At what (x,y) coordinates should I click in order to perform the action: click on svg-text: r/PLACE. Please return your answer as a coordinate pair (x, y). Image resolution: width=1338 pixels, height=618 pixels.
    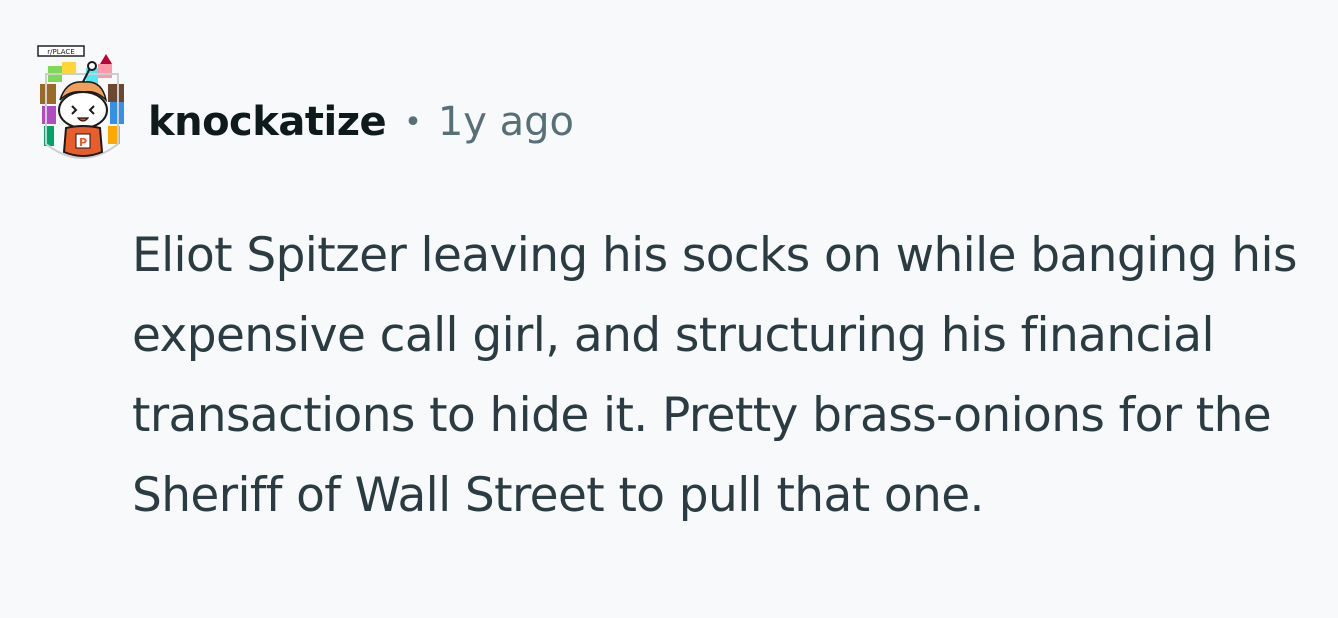
    Looking at the image, I should click on (61, 52).